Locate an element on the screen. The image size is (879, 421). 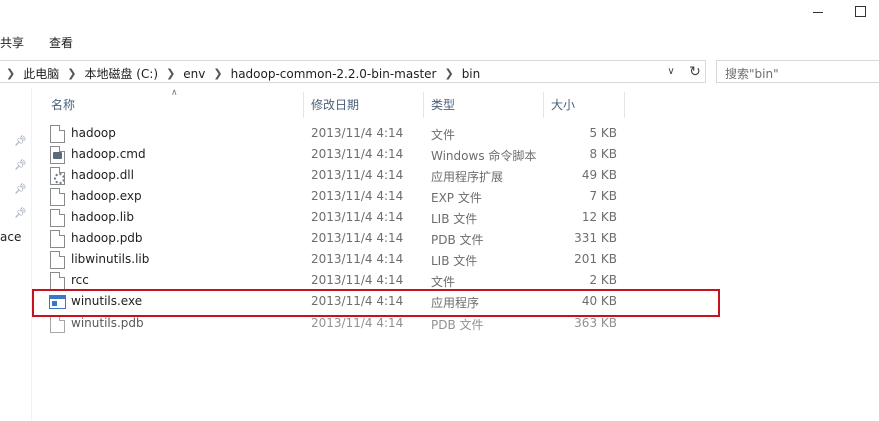
file-name: hadoop.cmd is located at coordinates (108, 154).